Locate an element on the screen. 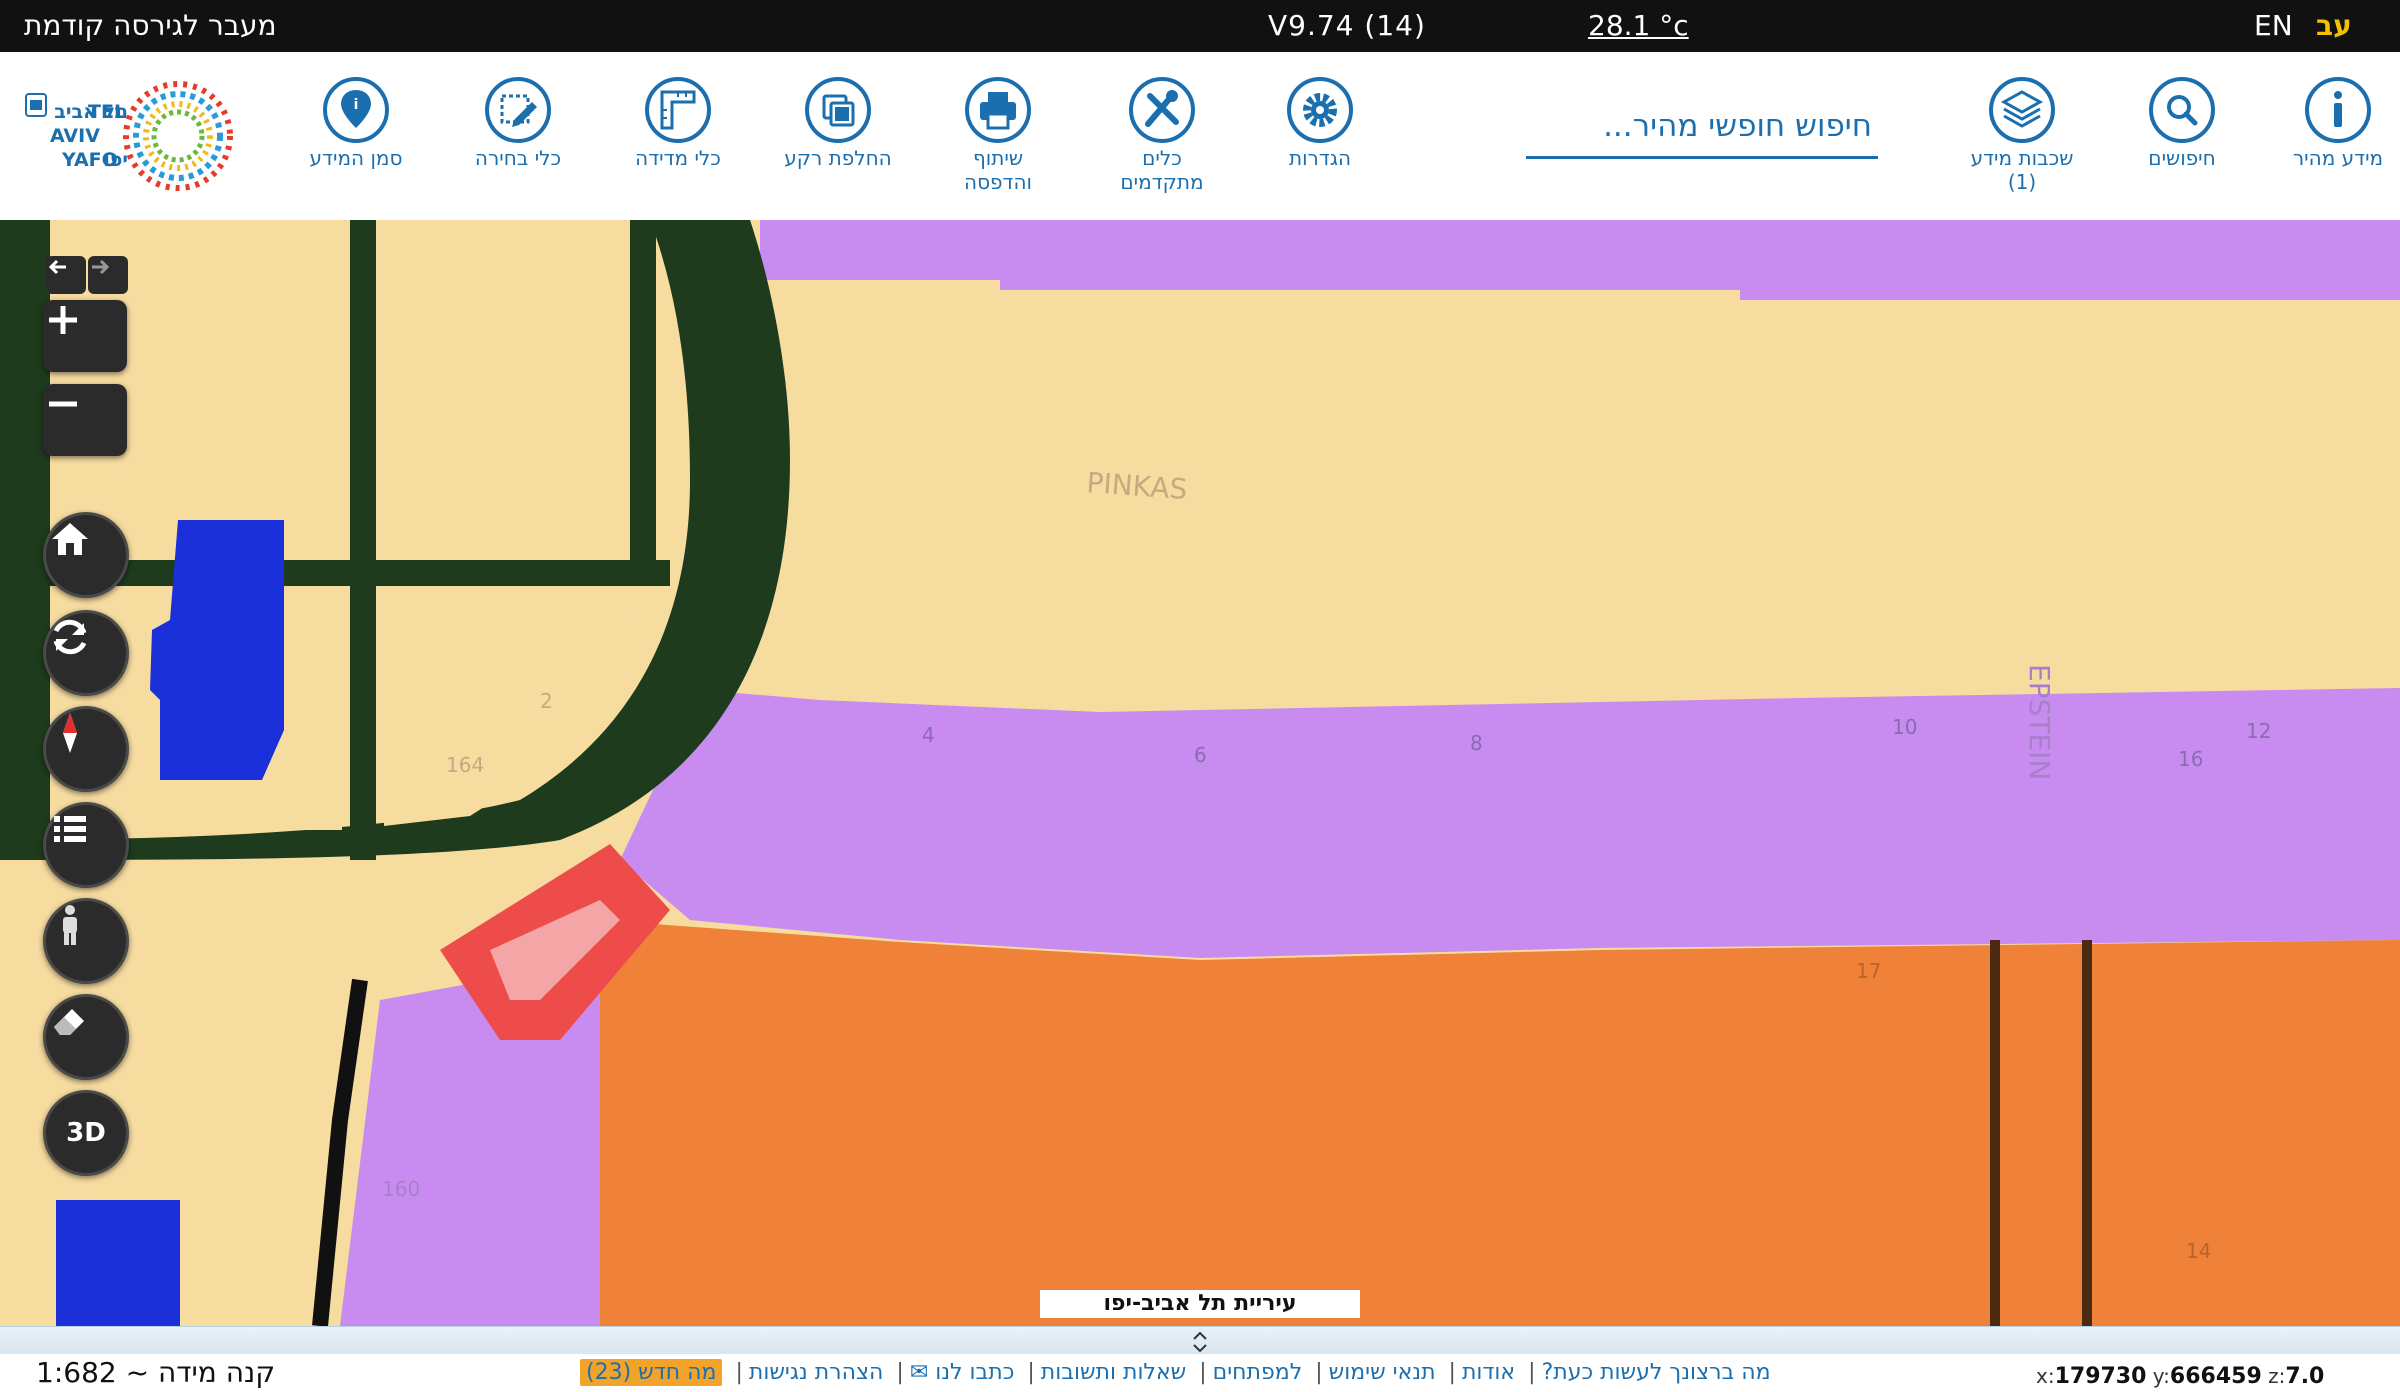  gear-icon is located at coordinates (1320, 110).